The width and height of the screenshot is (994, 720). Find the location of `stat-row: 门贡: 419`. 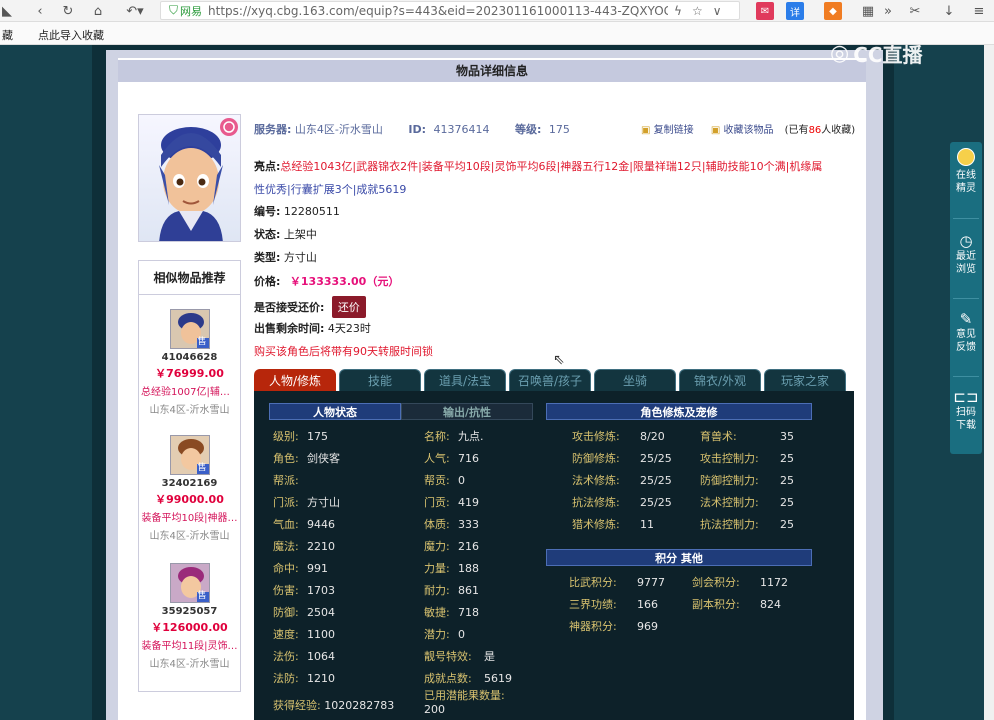

stat-row: 门贡: 419 is located at coordinates (451, 502).